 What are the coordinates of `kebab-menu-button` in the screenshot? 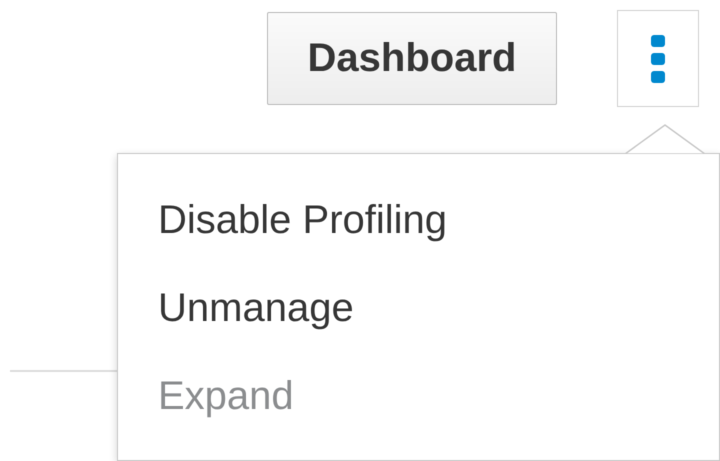 It's located at (658, 58).